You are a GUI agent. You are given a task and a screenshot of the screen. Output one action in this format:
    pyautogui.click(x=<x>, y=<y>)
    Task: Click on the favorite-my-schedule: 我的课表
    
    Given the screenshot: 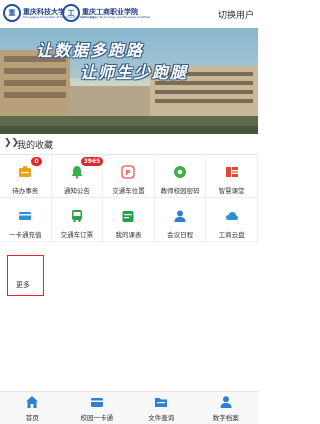 What is the action you would take?
    pyautogui.click(x=129, y=220)
    